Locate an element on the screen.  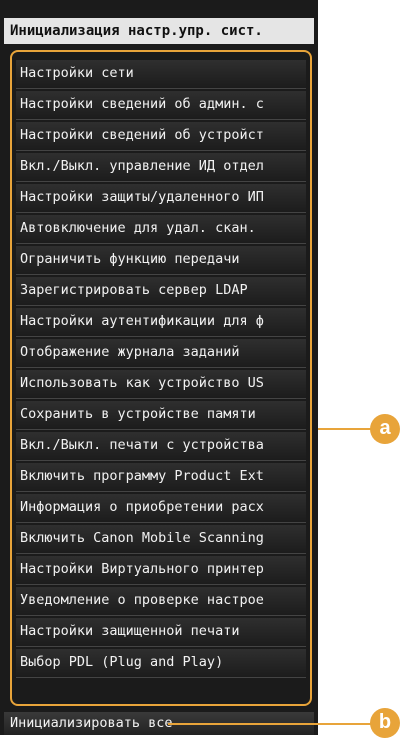
list-item-restrict-send: Ограничить функцию передачи is located at coordinates (161, 260).